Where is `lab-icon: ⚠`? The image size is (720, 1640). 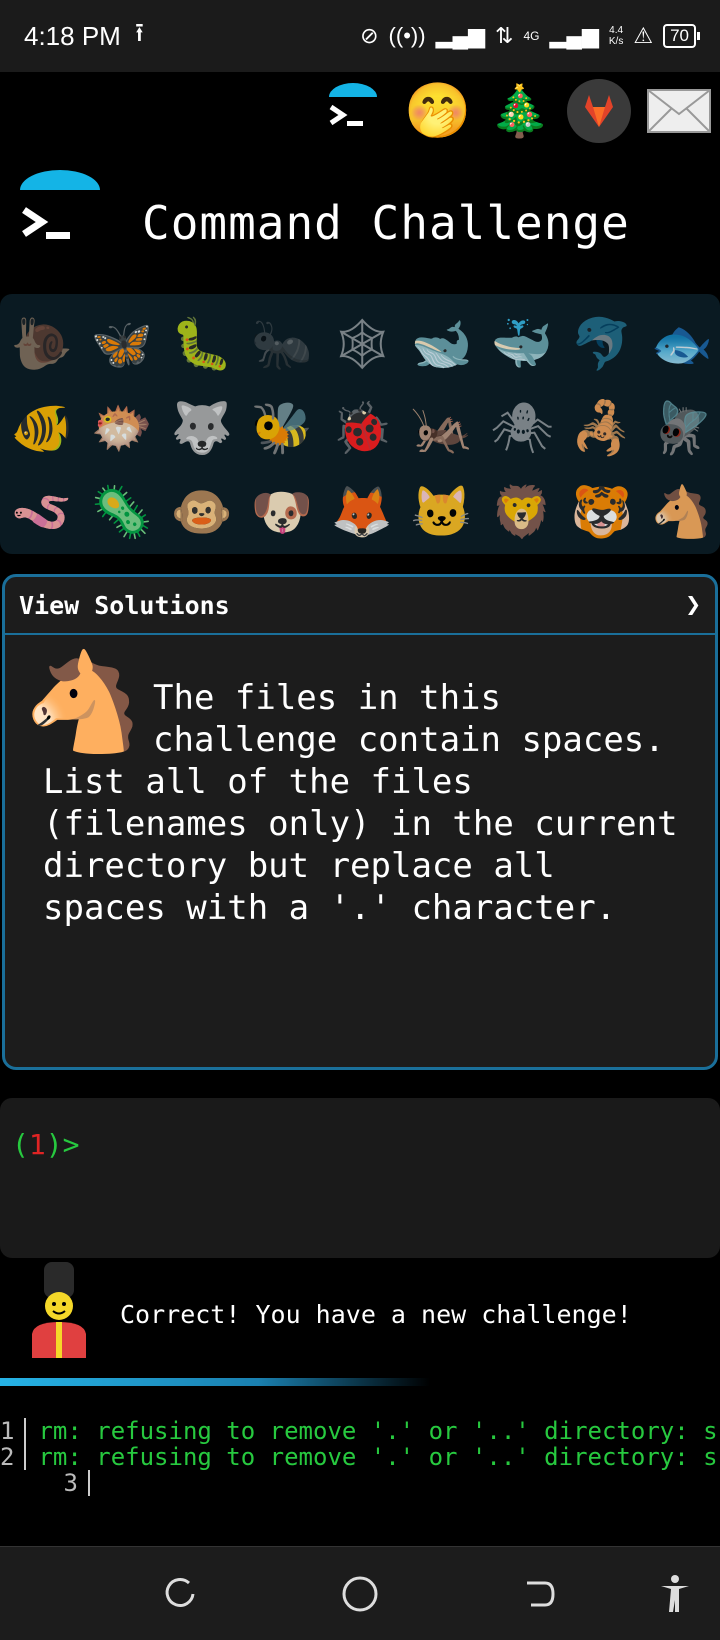
lab-icon: ⚠ is located at coordinates (643, 35).